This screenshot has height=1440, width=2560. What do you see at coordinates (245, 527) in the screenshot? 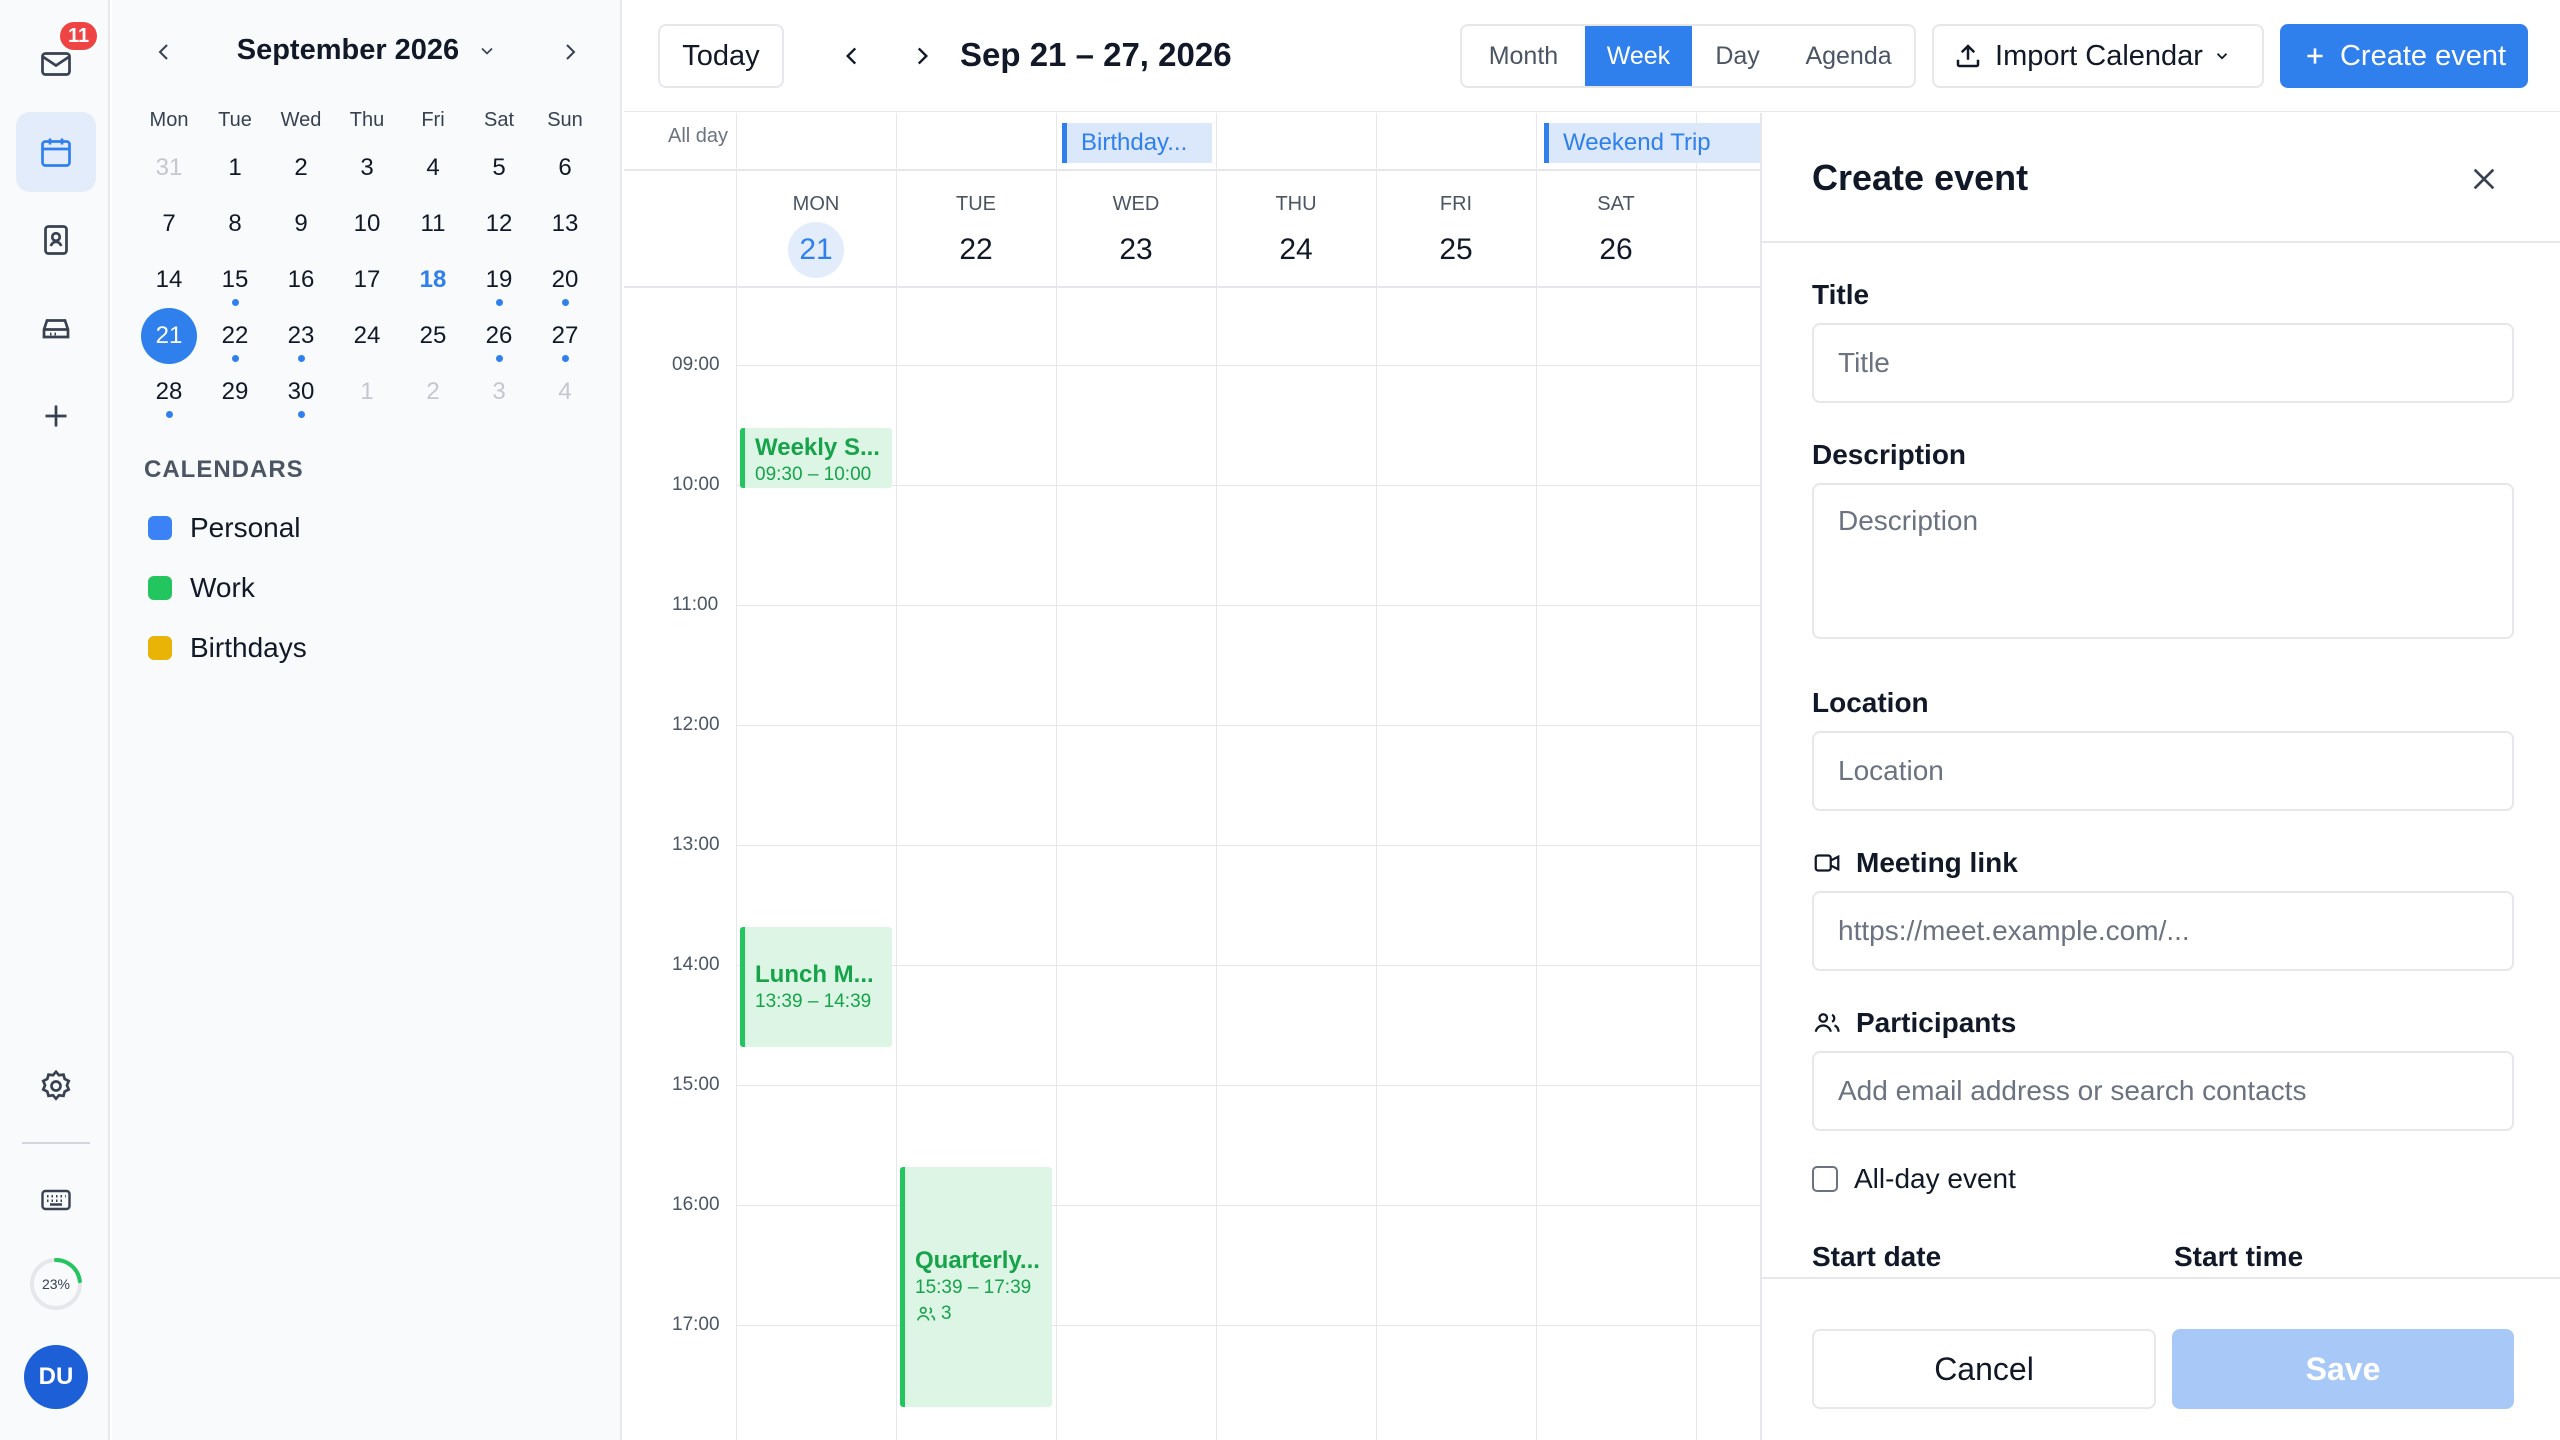
I see `calendar-item-label: Personal` at bounding box center [245, 527].